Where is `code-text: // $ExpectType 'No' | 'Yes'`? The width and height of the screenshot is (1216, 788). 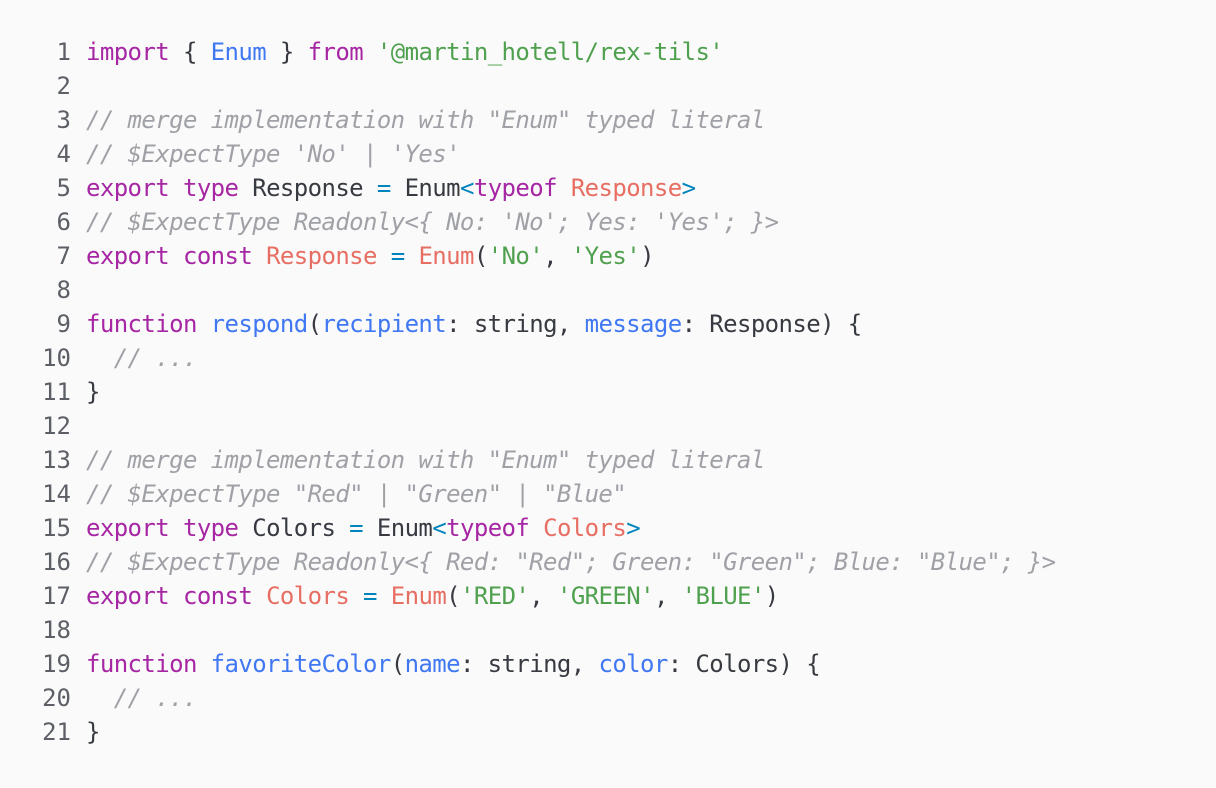
code-text: // $ExpectType 'No' | 'Yes' is located at coordinates (266, 154).